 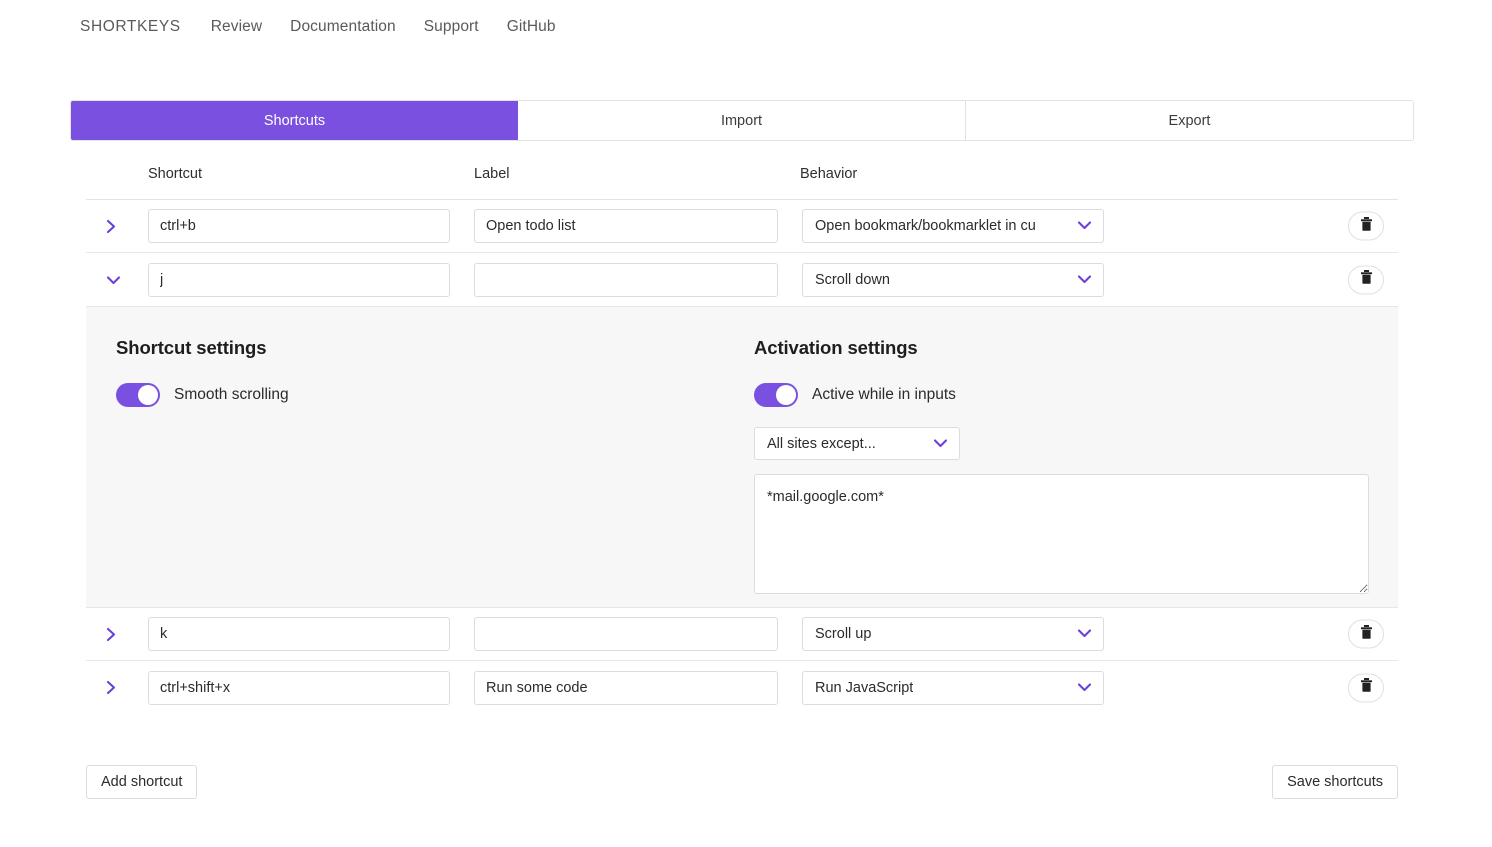 What do you see at coordinates (531, 27) in the screenshot?
I see `nav-link-github: GitHub` at bounding box center [531, 27].